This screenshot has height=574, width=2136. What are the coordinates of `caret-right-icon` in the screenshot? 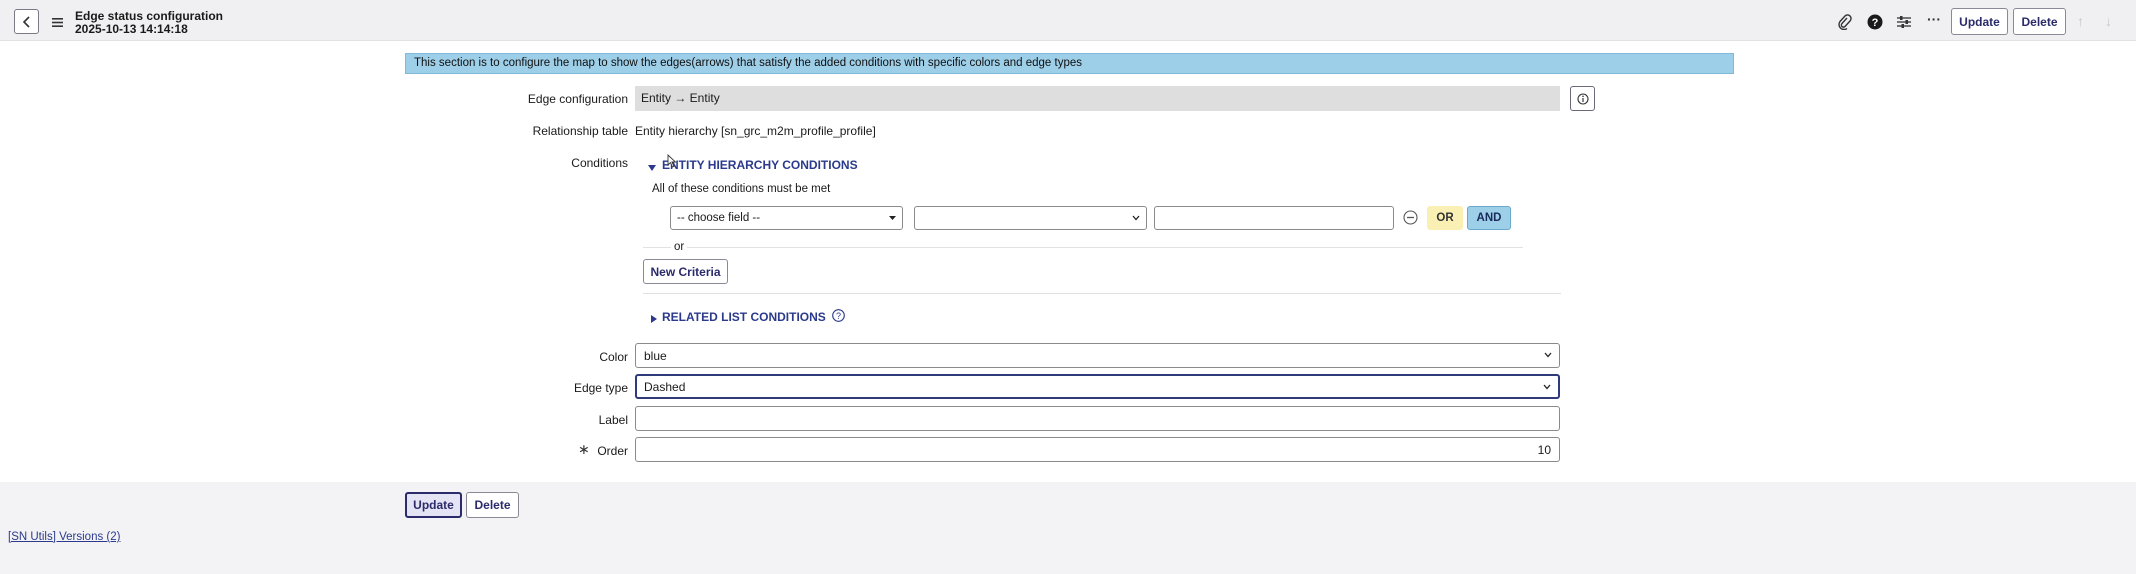 It's located at (654, 319).